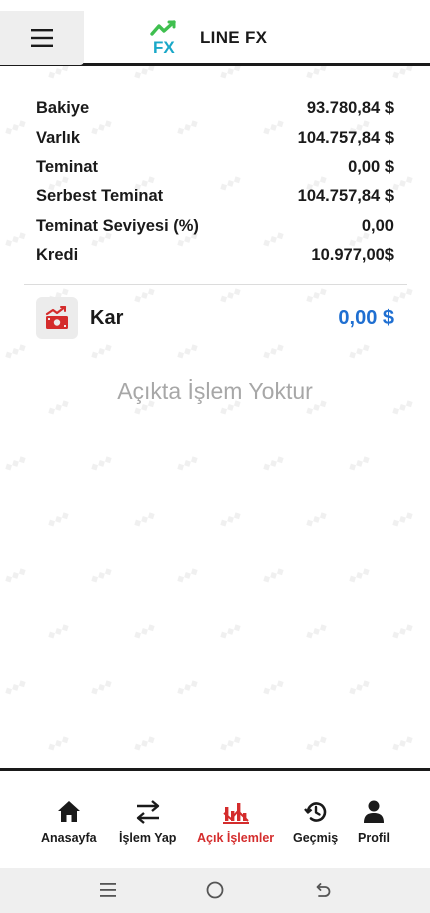  Describe the element at coordinates (63, 108) in the screenshot. I see `row-label: Bakiye` at that location.